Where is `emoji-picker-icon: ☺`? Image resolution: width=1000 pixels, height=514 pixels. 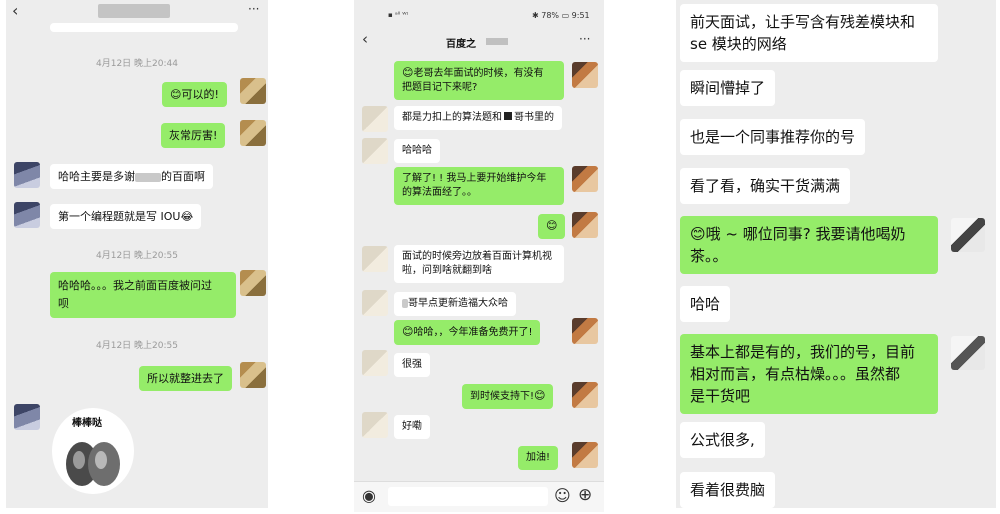
emoji-picker-icon: ☺ is located at coordinates (562, 495).